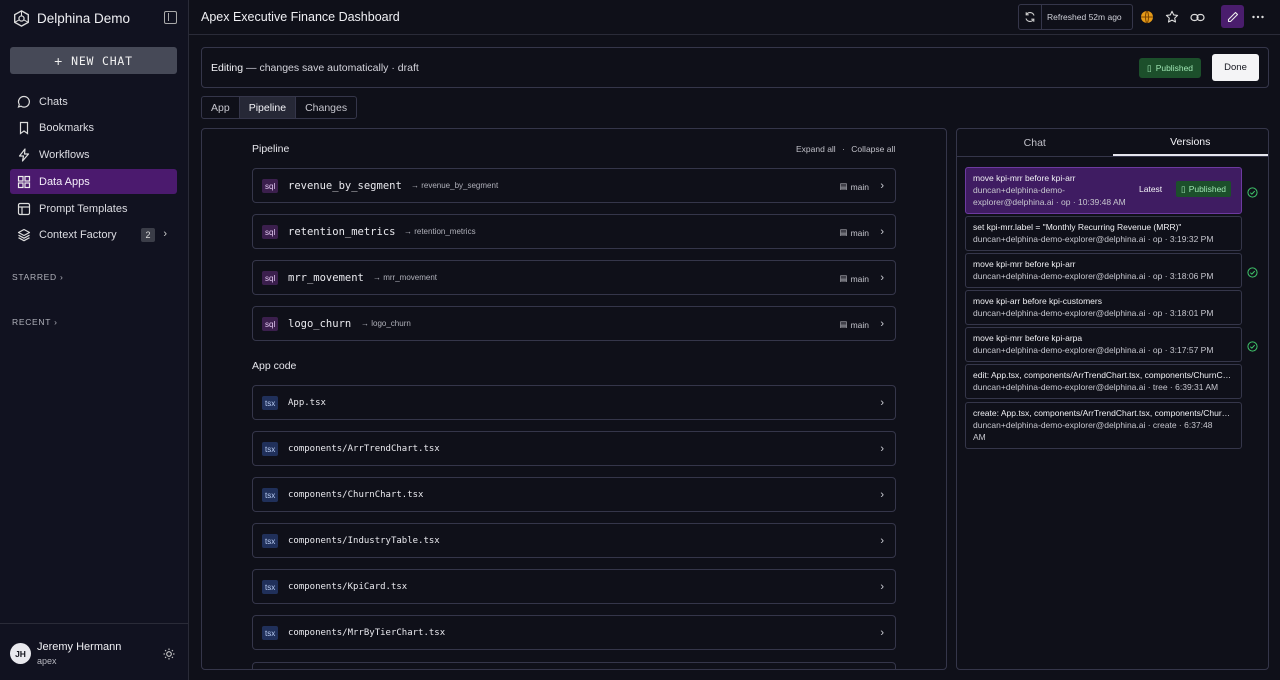 This screenshot has height=680, width=1280. Describe the element at coordinates (1258, 17) in the screenshot. I see `more-options-icon` at that location.